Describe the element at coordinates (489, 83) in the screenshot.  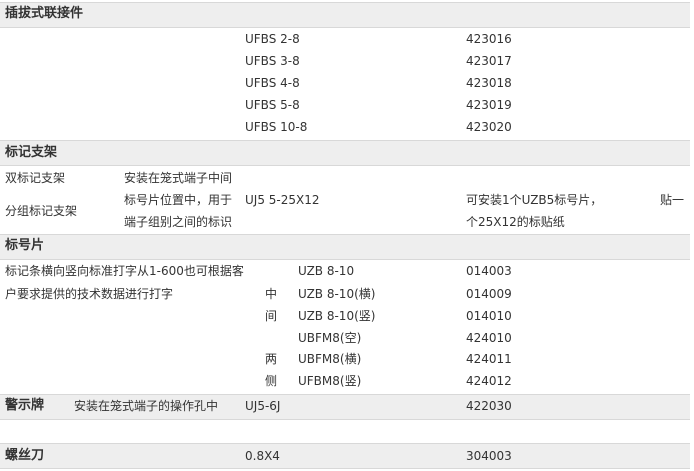
I see `table-cell-code: 423018` at that location.